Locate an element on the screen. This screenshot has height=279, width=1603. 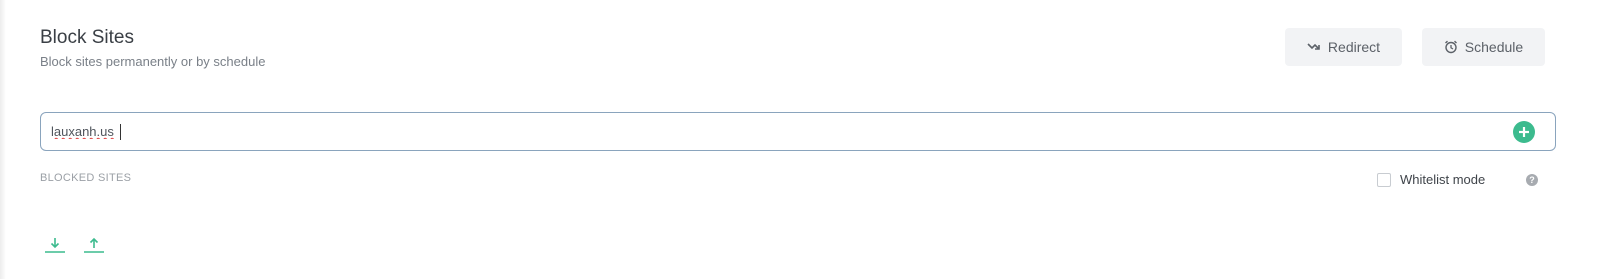
site-input-container is located at coordinates (798, 131).